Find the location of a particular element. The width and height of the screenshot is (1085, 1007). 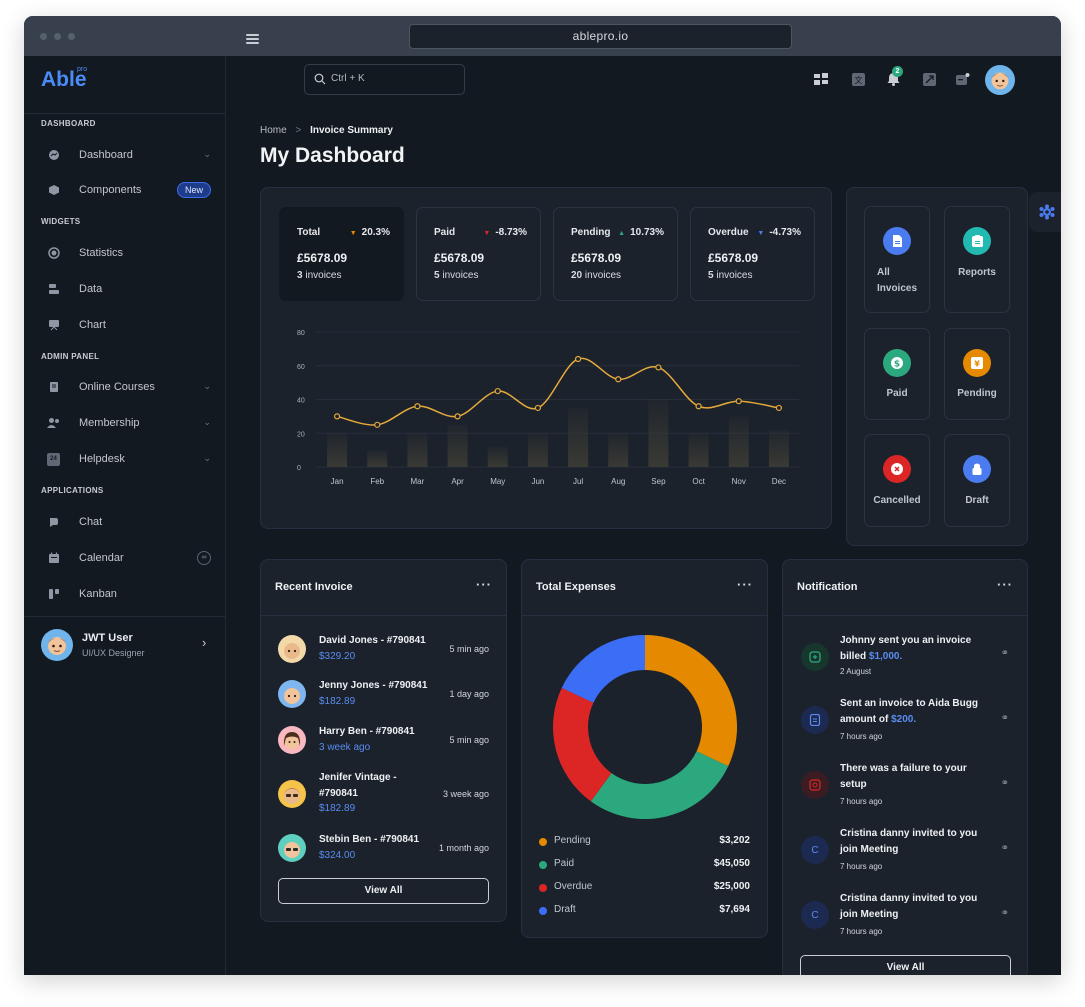

action-cancelled: Cancelled is located at coordinates (897, 480).